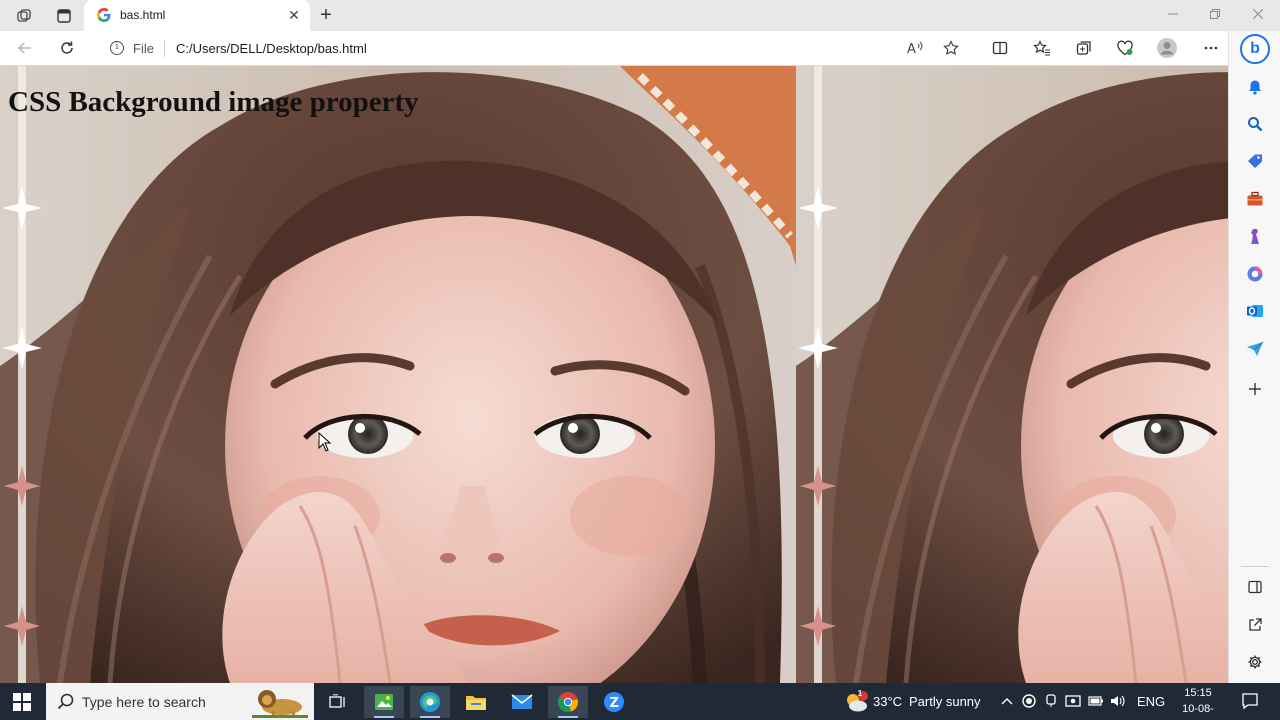 The width and height of the screenshot is (1280, 720). I want to click on tab-title: bas.html, so click(143, 15).